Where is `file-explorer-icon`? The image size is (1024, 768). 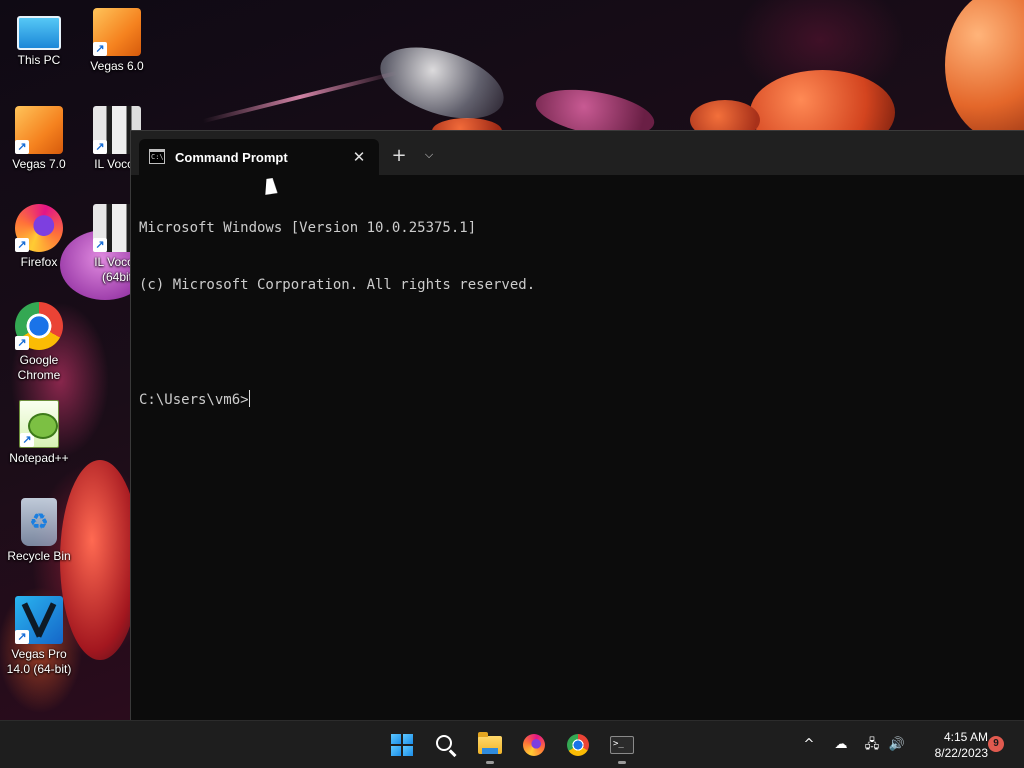
file-explorer-icon is located at coordinates (490, 743).